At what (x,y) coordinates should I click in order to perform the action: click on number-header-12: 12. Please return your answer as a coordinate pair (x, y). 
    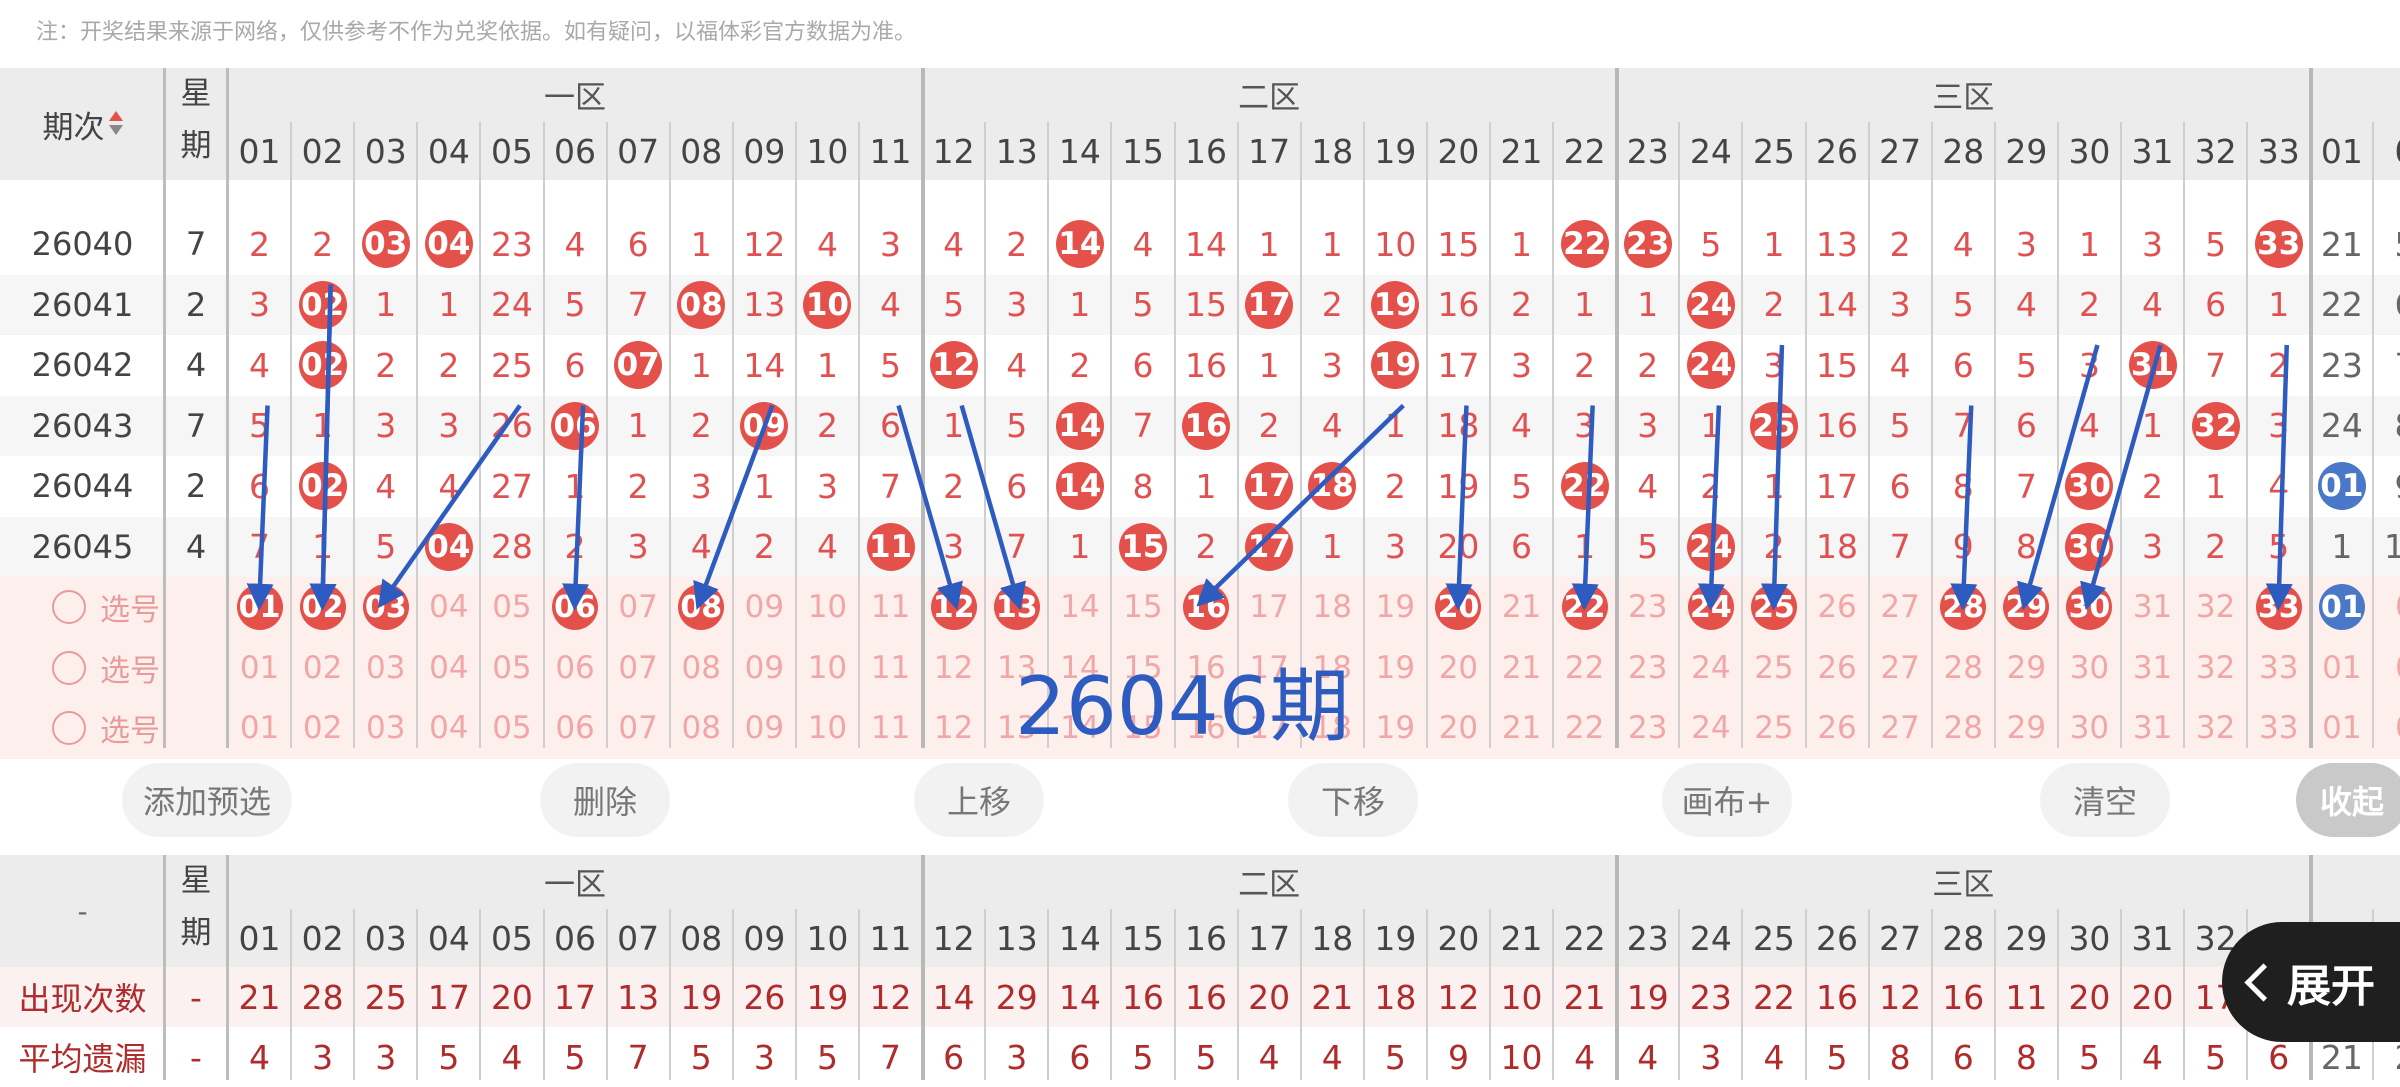
    Looking at the image, I should click on (953, 938).